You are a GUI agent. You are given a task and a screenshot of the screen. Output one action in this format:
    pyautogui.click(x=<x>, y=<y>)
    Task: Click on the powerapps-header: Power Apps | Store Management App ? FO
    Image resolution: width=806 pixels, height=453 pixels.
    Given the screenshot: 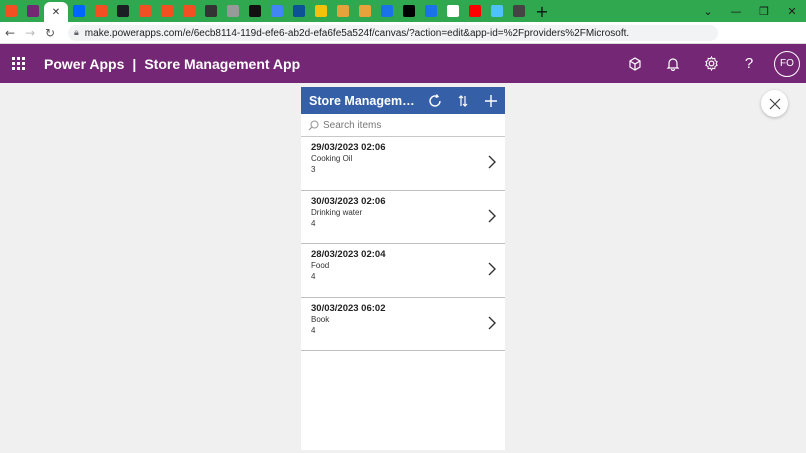 What is the action you would take?
    pyautogui.click(x=403, y=63)
    